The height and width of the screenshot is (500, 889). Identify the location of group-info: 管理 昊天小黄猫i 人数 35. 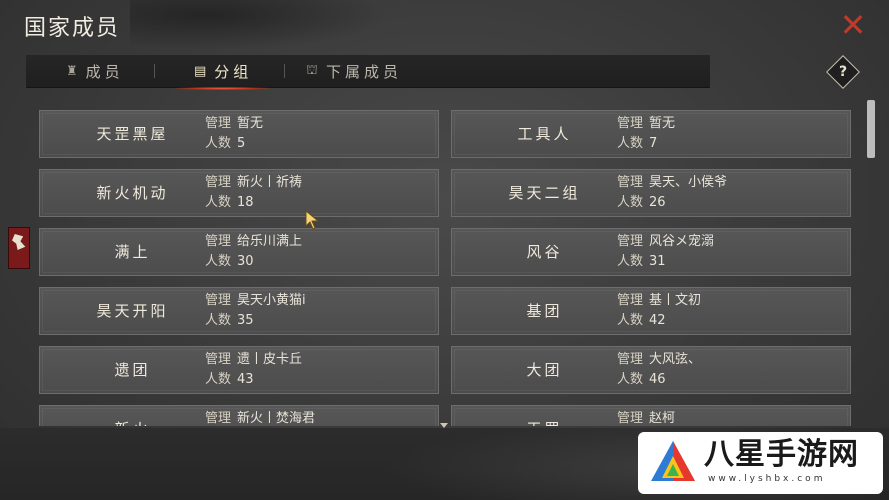
(255, 311).